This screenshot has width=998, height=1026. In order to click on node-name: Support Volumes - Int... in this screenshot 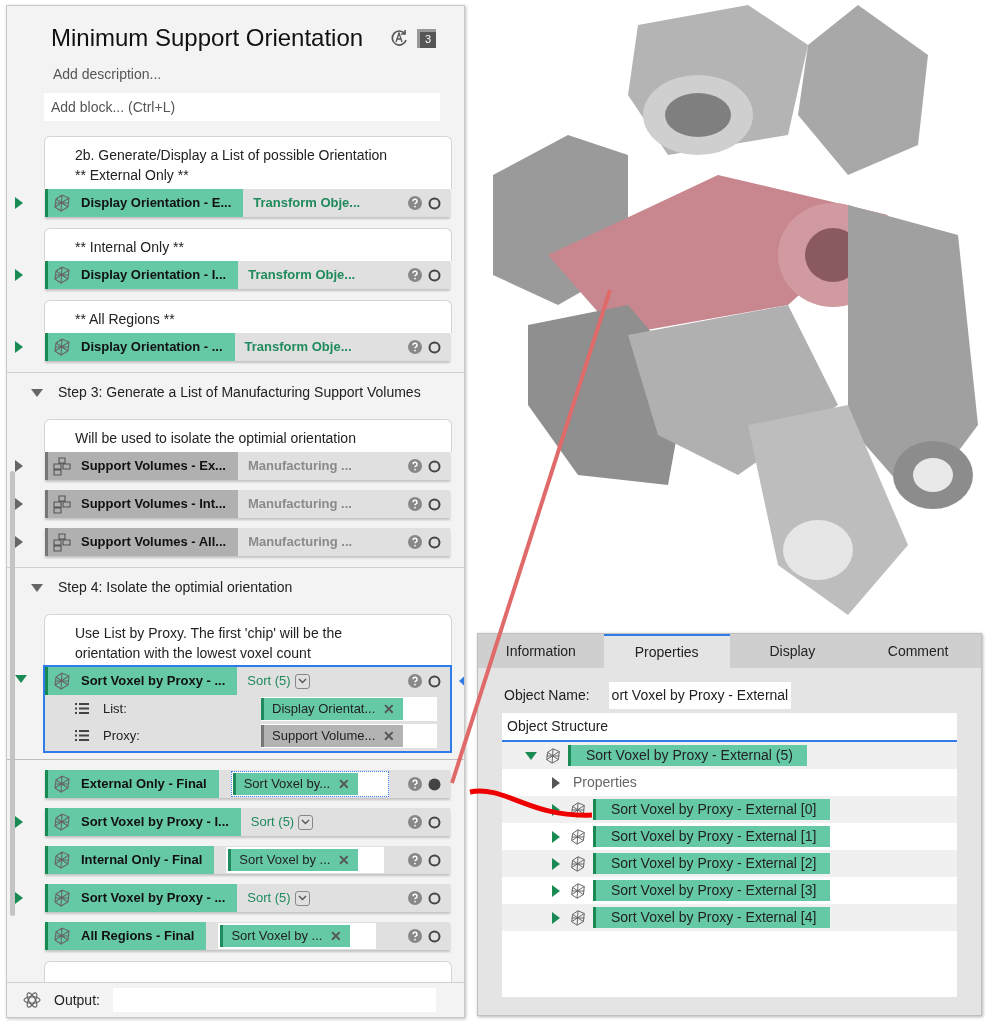, I will do `click(141, 504)`.